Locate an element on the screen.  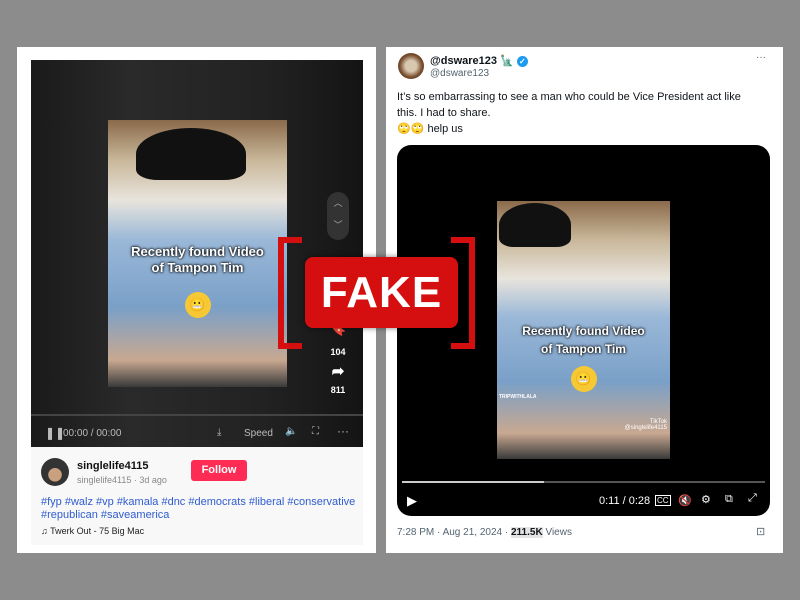
scroll-nav: ︿ ﹀ is located at coordinates (338, 216).